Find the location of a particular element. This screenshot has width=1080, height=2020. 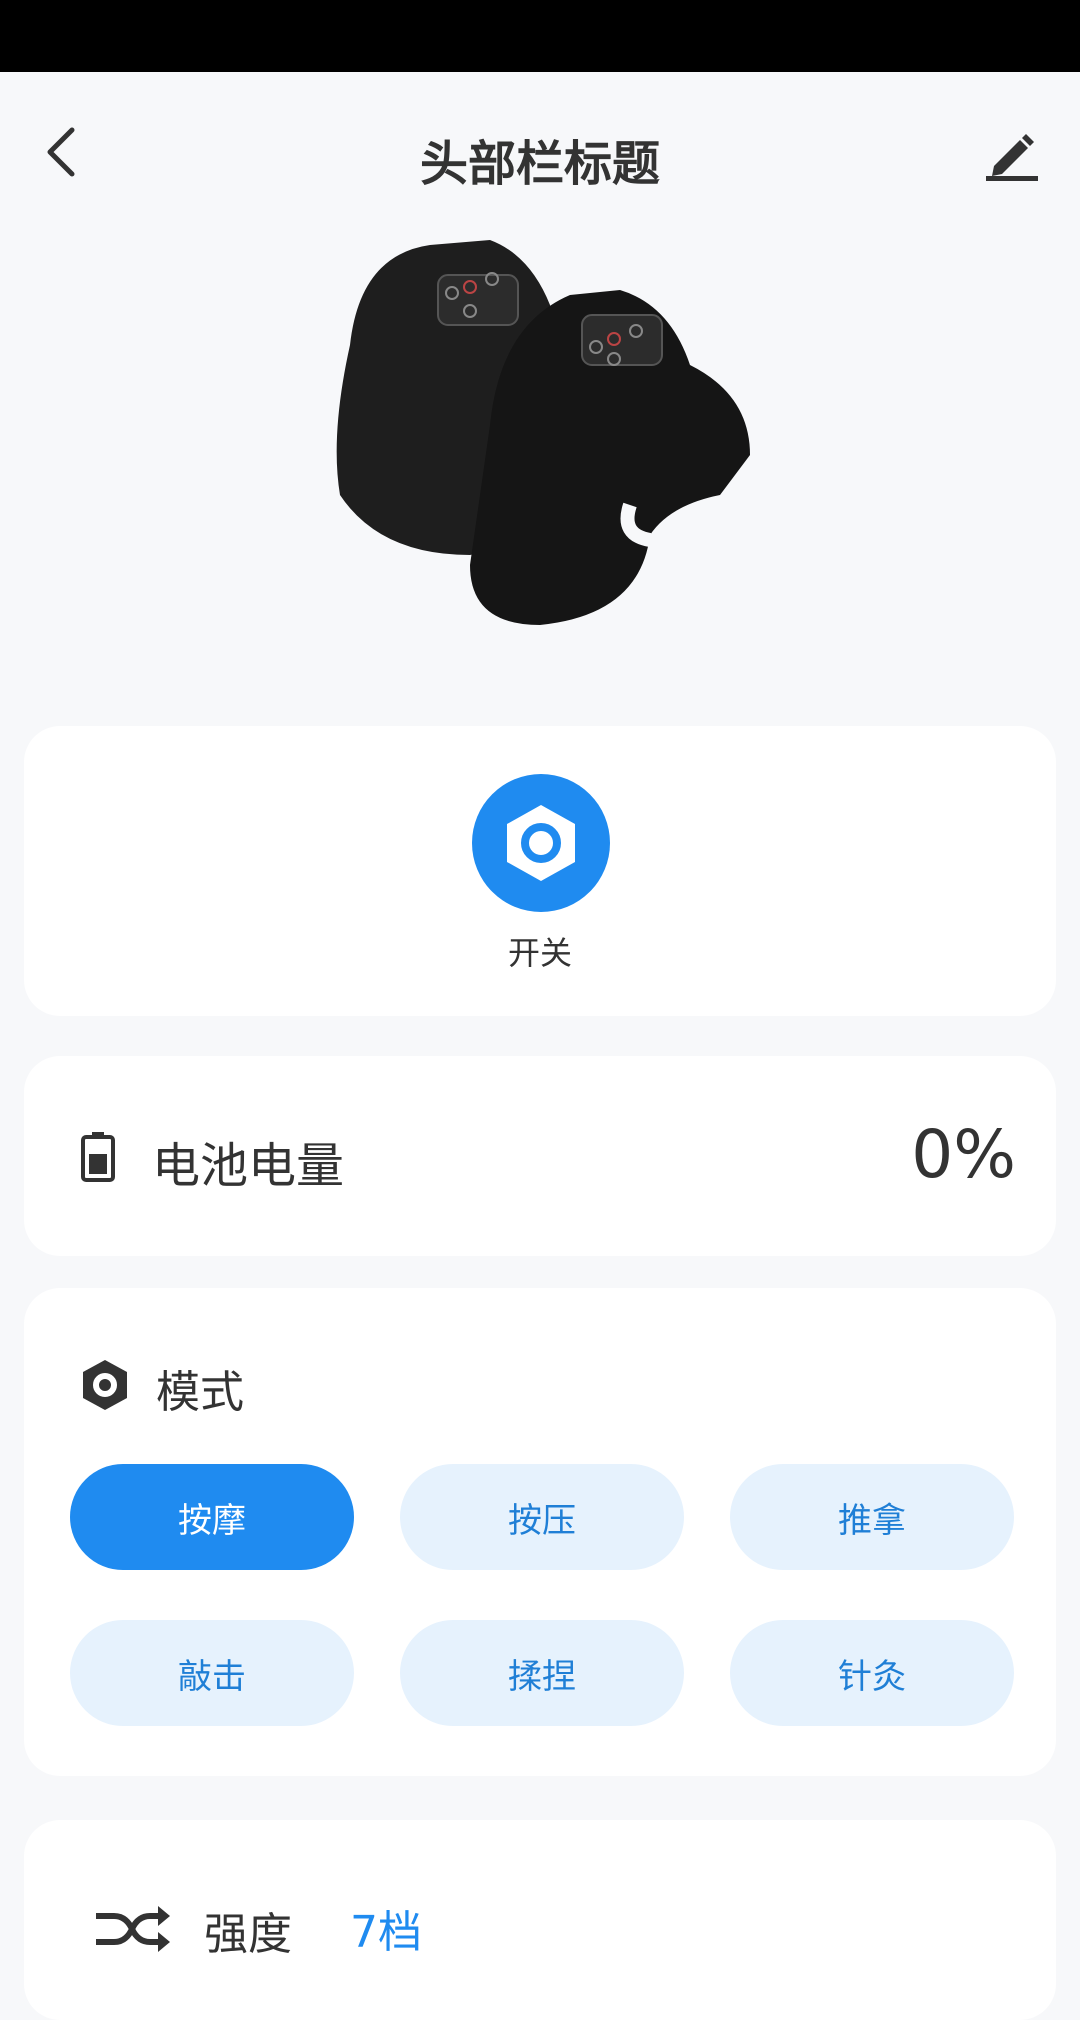

shuffle-icon is located at coordinates (133, 1929).